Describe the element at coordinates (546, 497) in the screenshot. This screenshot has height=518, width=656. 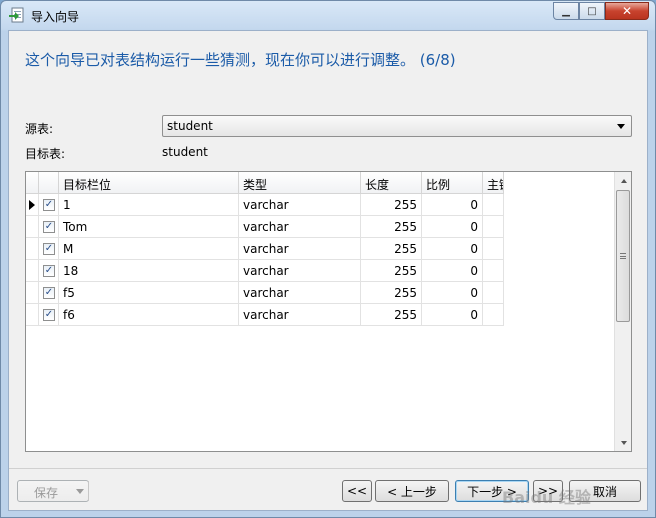
I see `watermark: Baidu 经验` at that location.